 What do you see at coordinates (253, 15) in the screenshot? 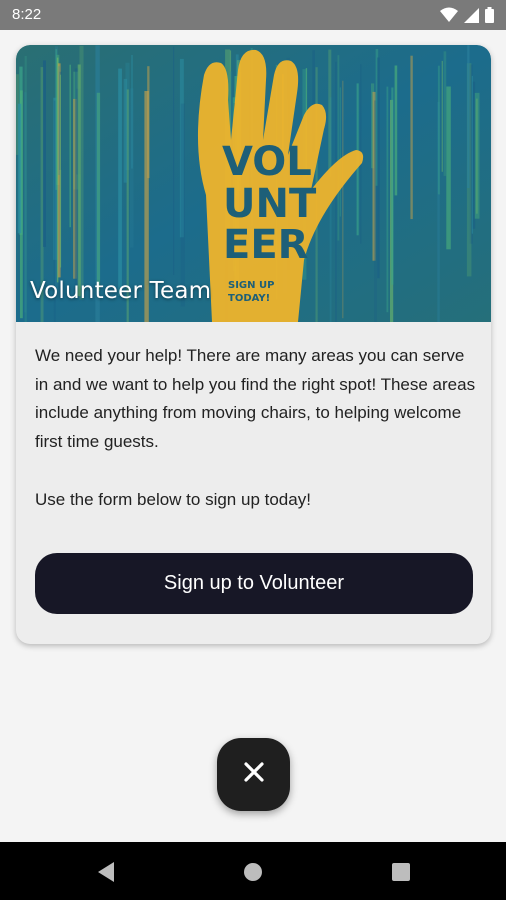
I see `status-bar: 8:22` at bounding box center [253, 15].